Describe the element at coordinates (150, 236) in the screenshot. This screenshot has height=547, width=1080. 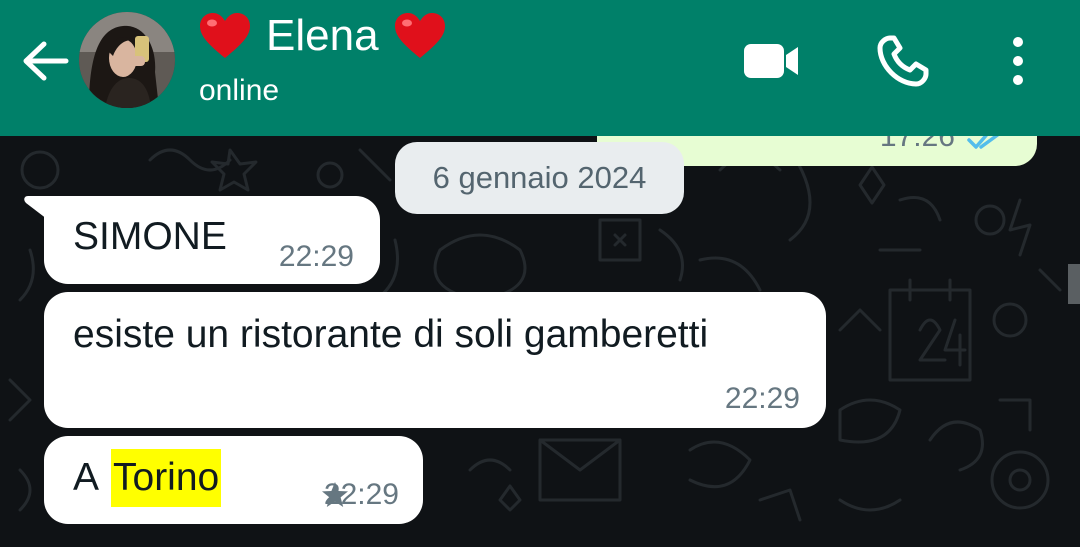
I see `message-text: SIMONE` at that location.